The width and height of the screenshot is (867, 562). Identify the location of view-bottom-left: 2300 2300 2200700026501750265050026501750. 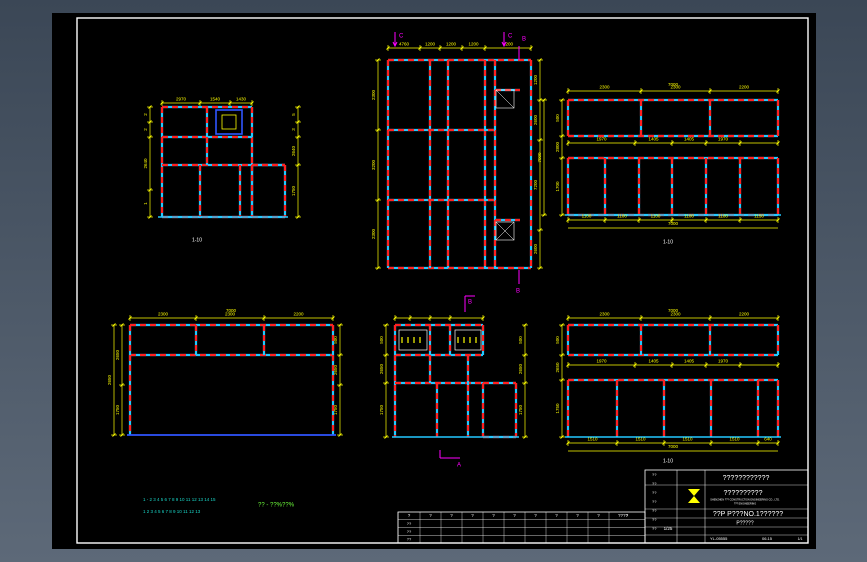
(225, 372).